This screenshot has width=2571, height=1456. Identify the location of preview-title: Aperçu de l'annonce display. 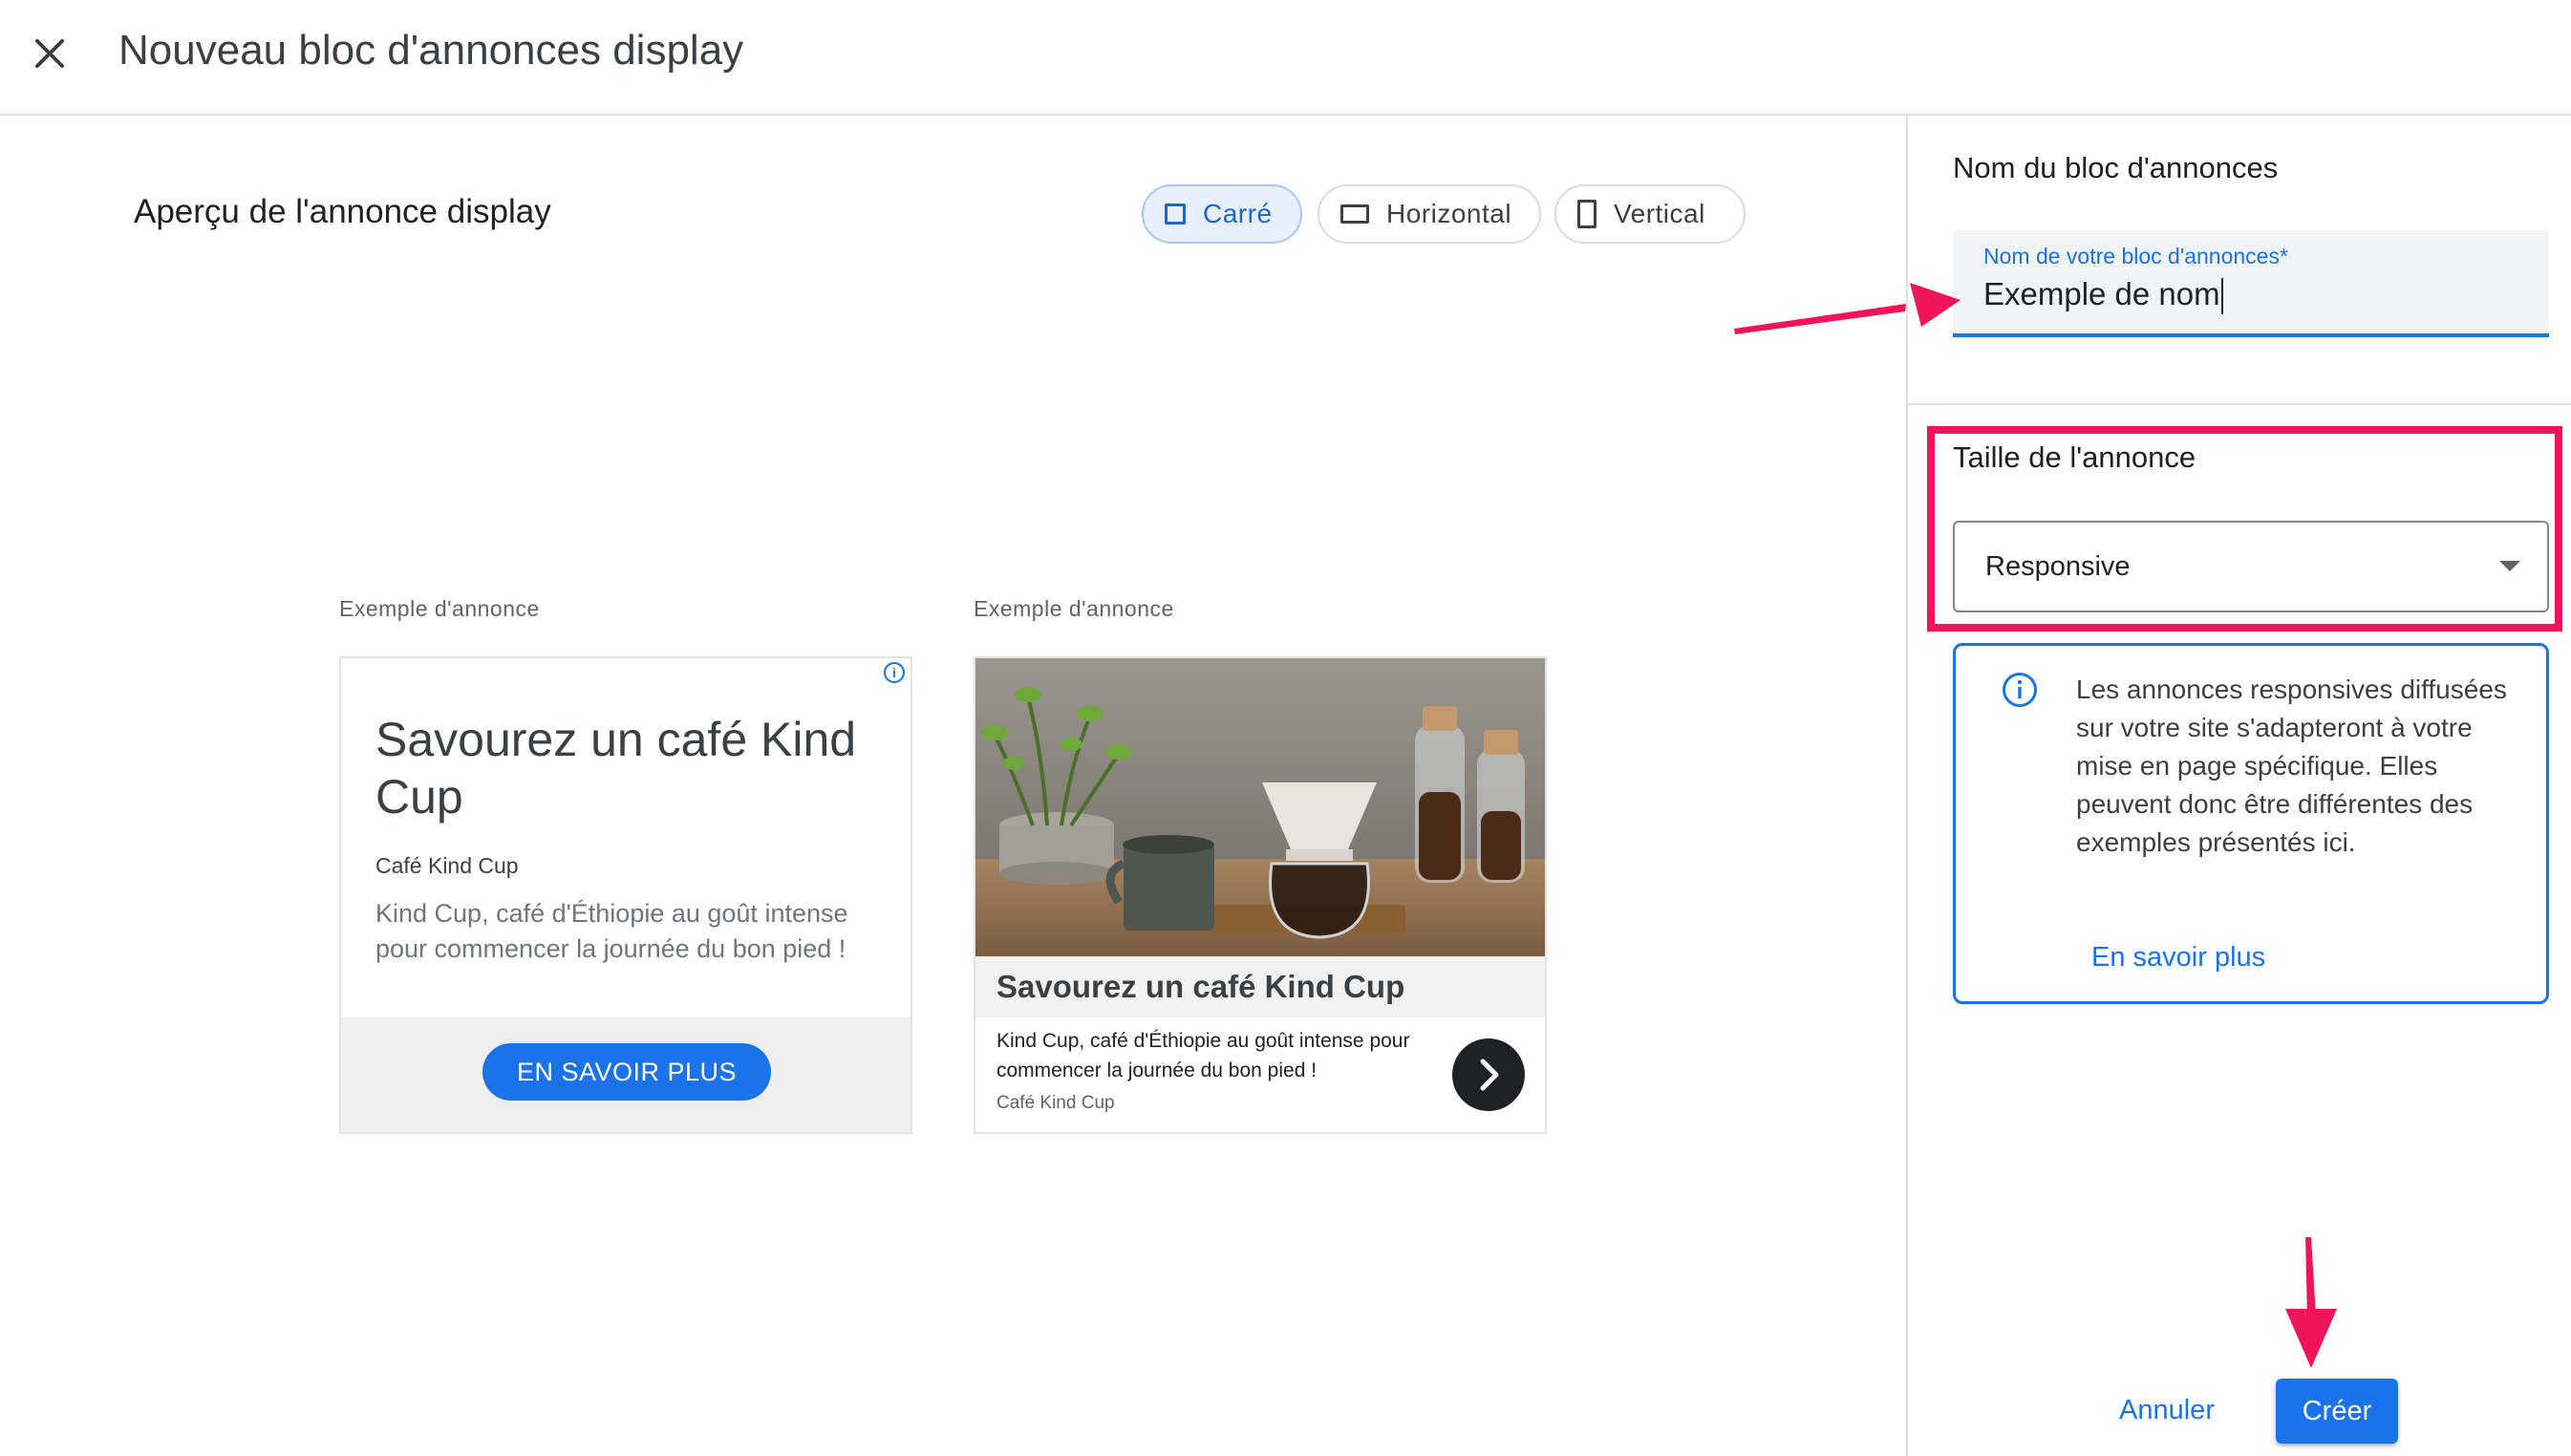
(342, 212).